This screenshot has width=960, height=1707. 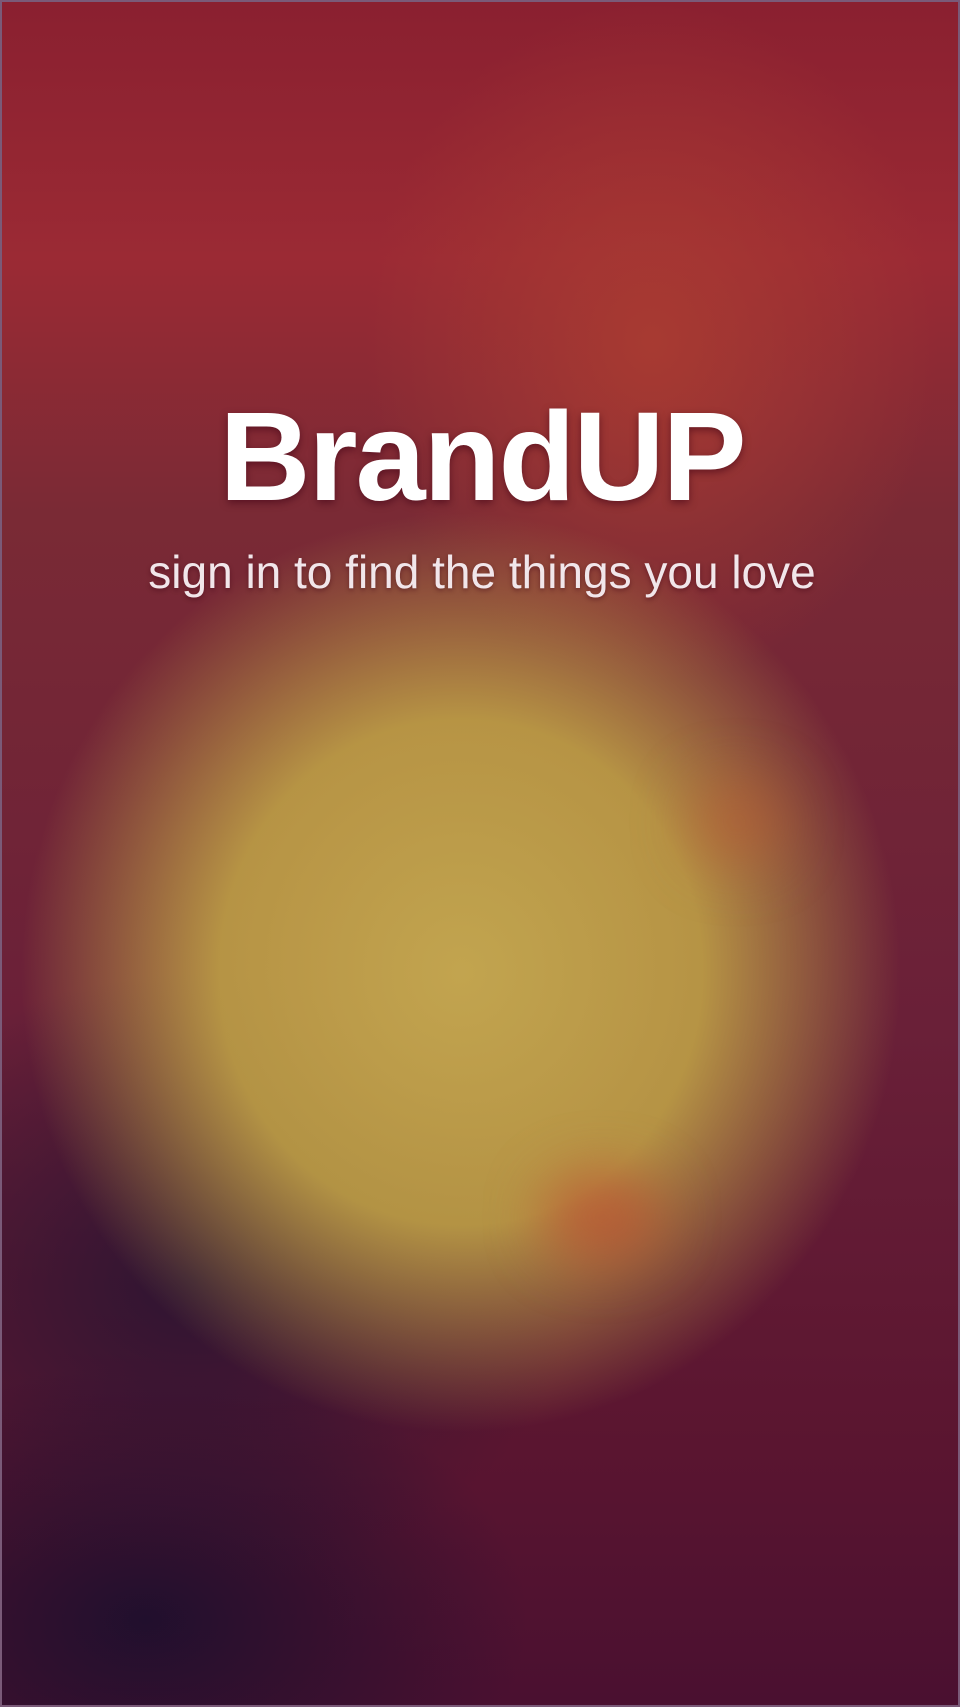 I want to click on tagline: sign in to find the things you love, so click(x=482, y=572).